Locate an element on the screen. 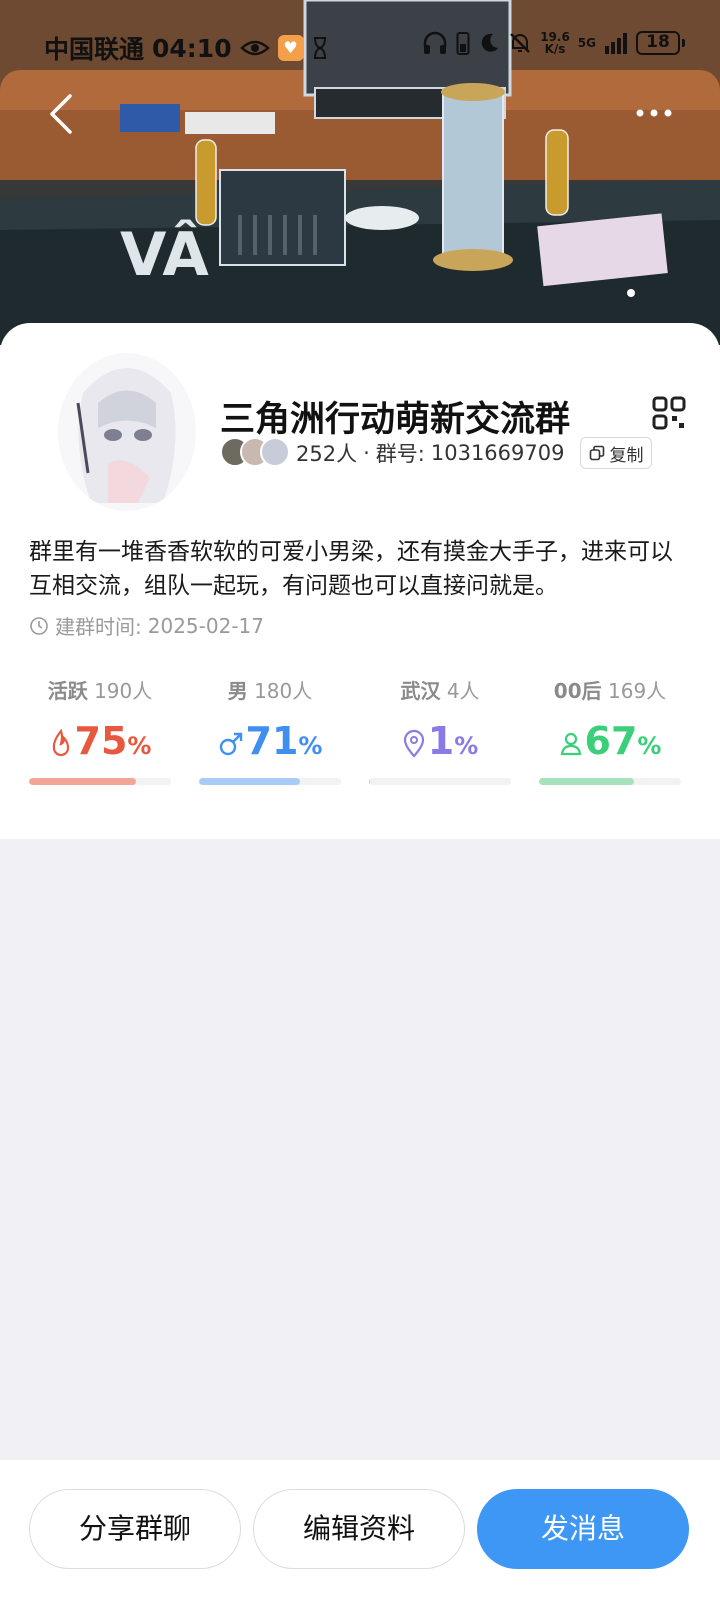  share-group-button: 分享群聊 is located at coordinates (135, 1529).